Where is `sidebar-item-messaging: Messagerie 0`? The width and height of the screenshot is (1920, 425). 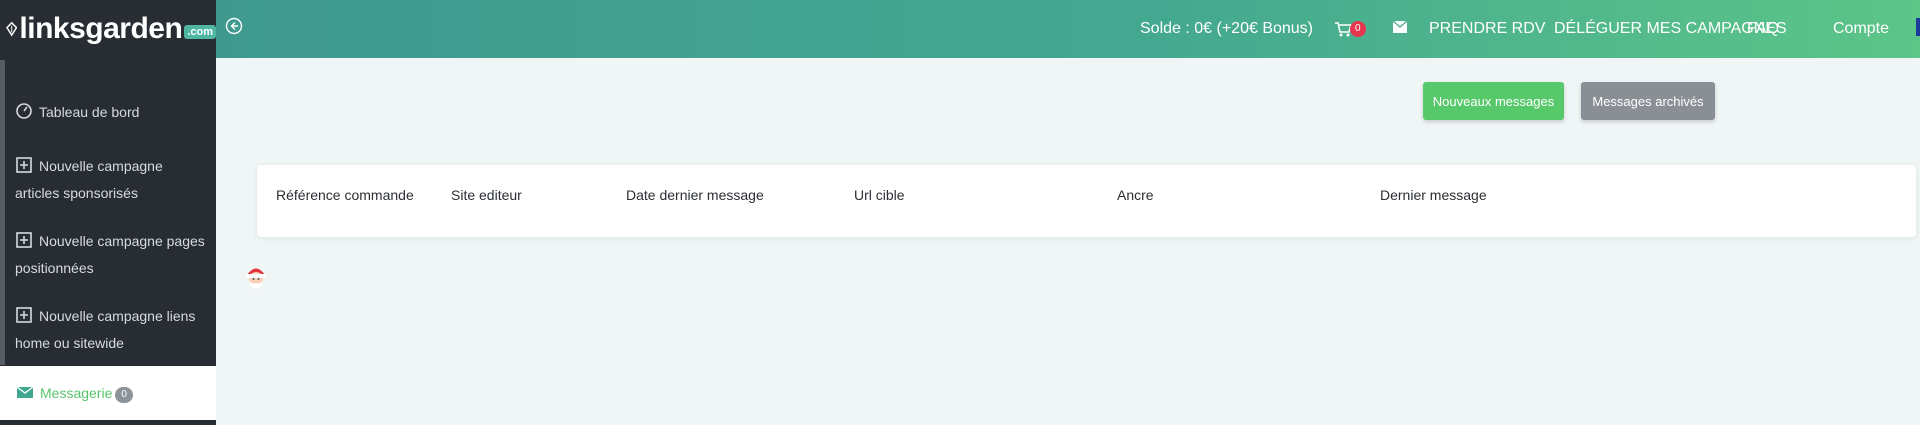 sidebar-item-messaging: Messagerie 0 is located at coordinates (108, 393).